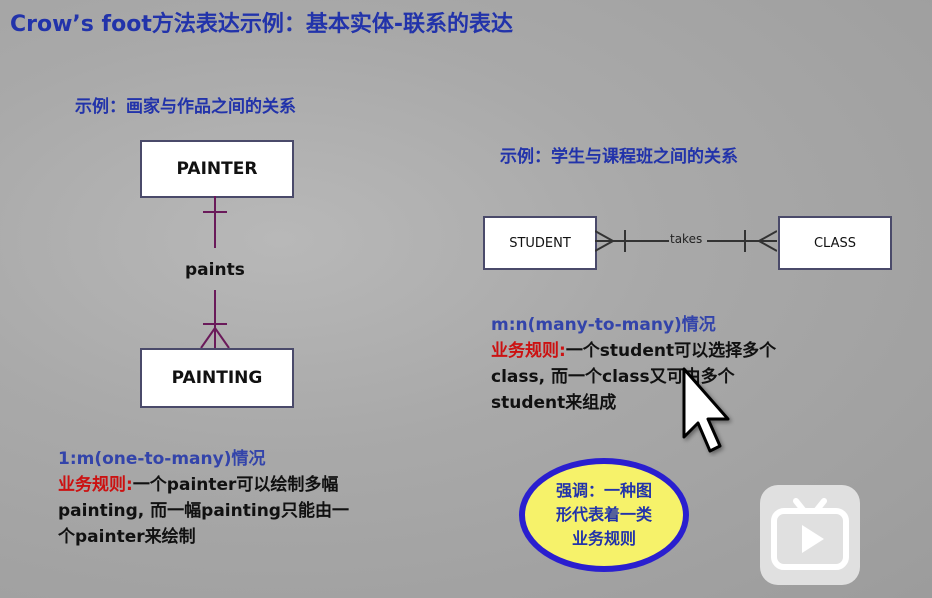 The width and height of the screenshot is (932, 598). Describe the element at coordinates (686, 239) in the screenshot. I see `relationship-label-takes: takes` at that location.